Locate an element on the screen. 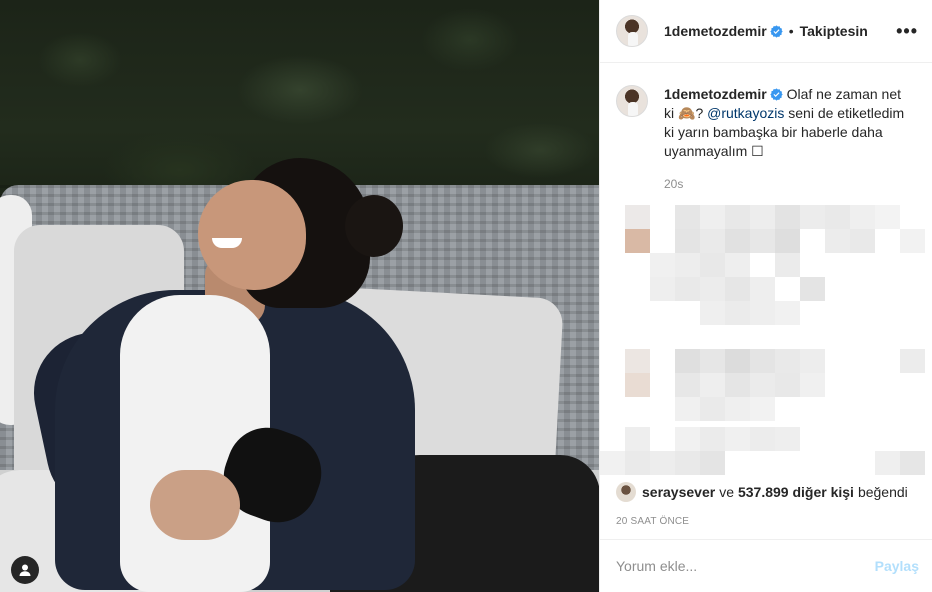 Image resolution: width=932 pixels, height=592 pixels. caption-end-glyph: ☐ is located at coordinates (757, 151).